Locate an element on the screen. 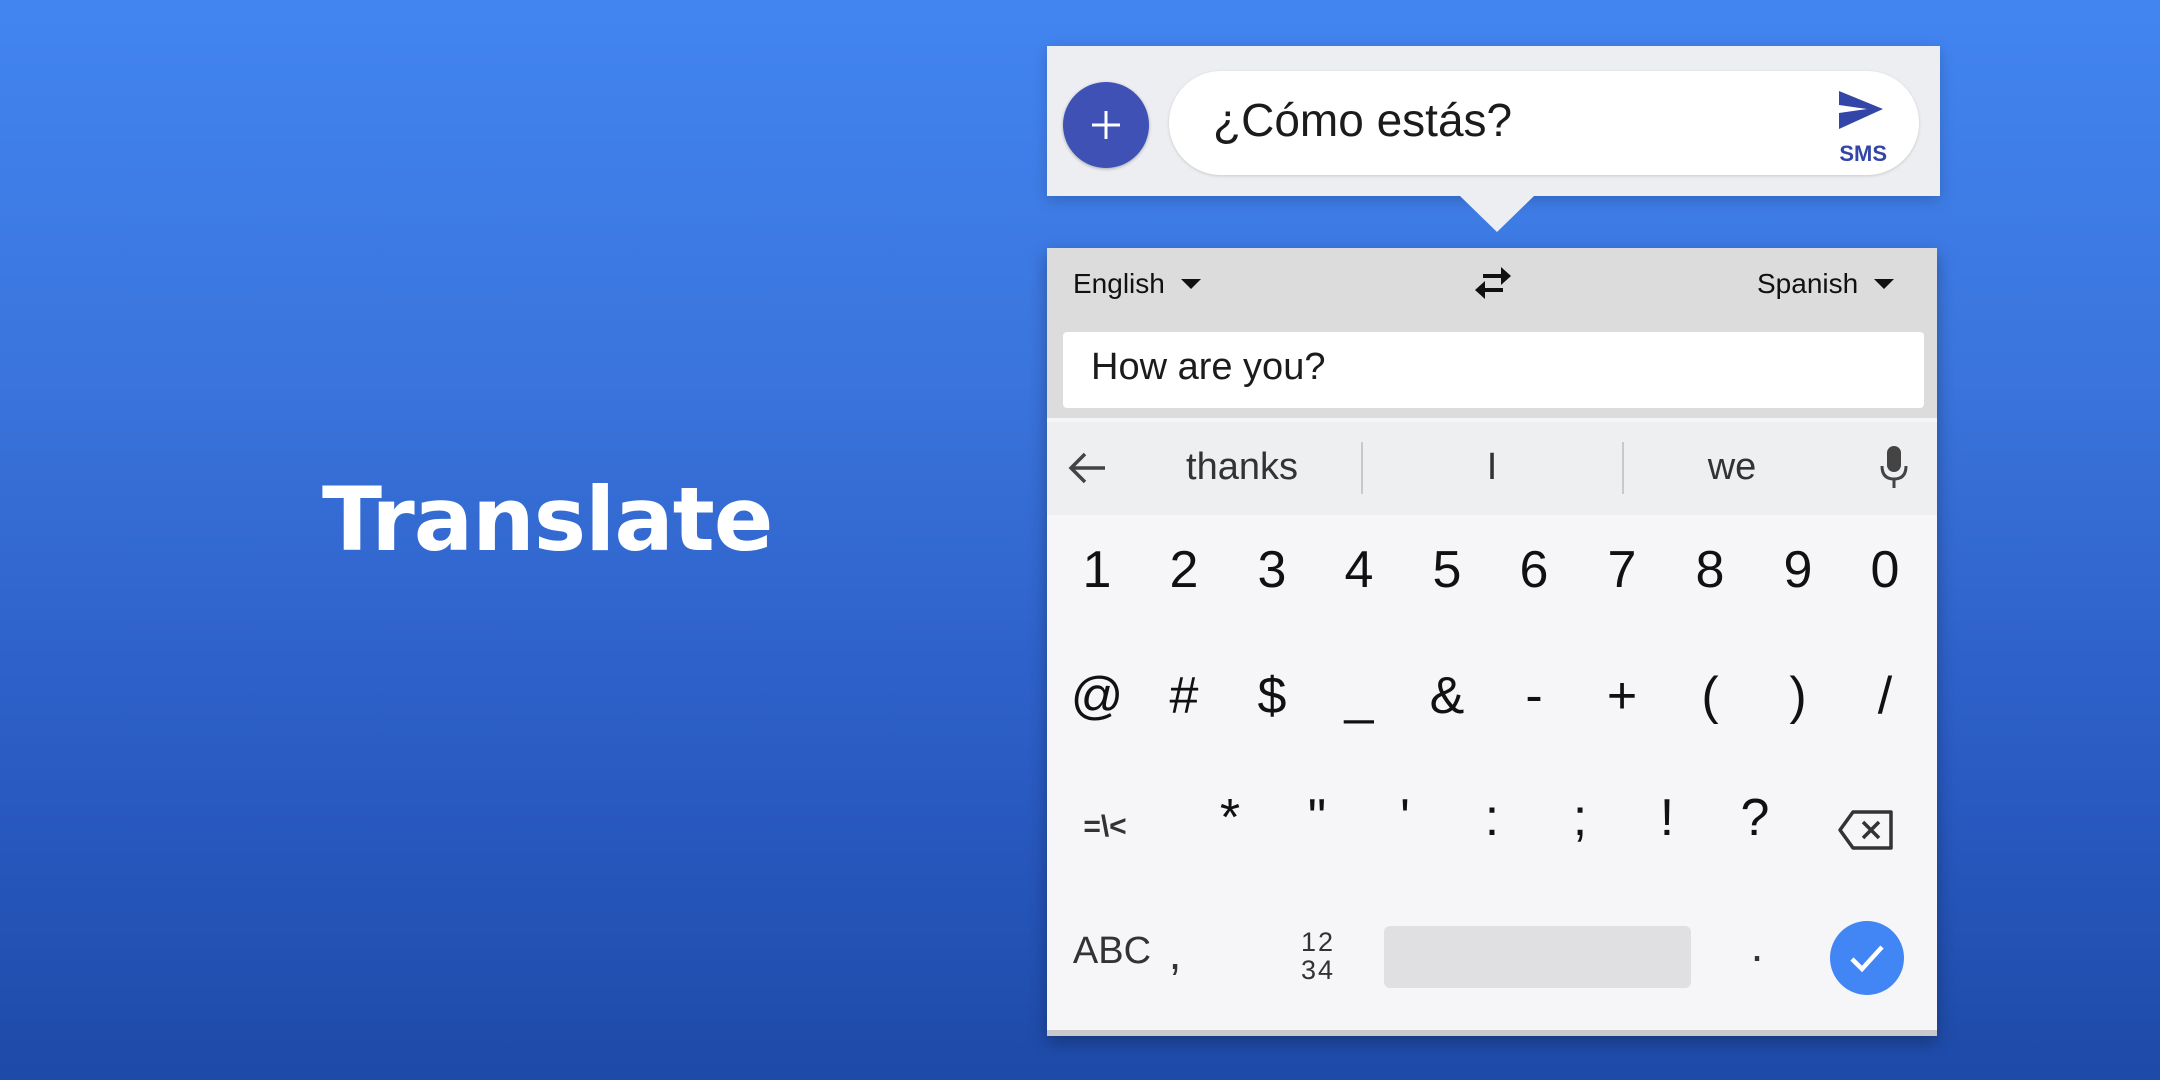 The image size is (2160, 1080). source-language-label: English is located at coordinates (1119, 283).